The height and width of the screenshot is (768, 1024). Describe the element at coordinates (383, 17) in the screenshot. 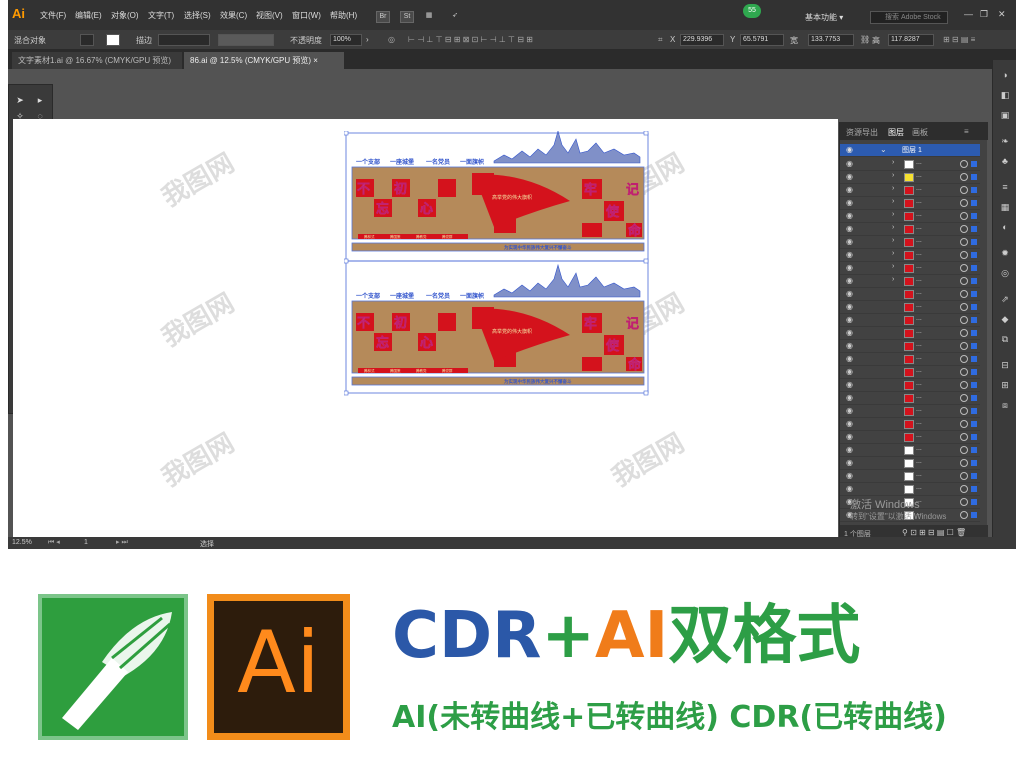

I see `bridge-button: Br` at that location.